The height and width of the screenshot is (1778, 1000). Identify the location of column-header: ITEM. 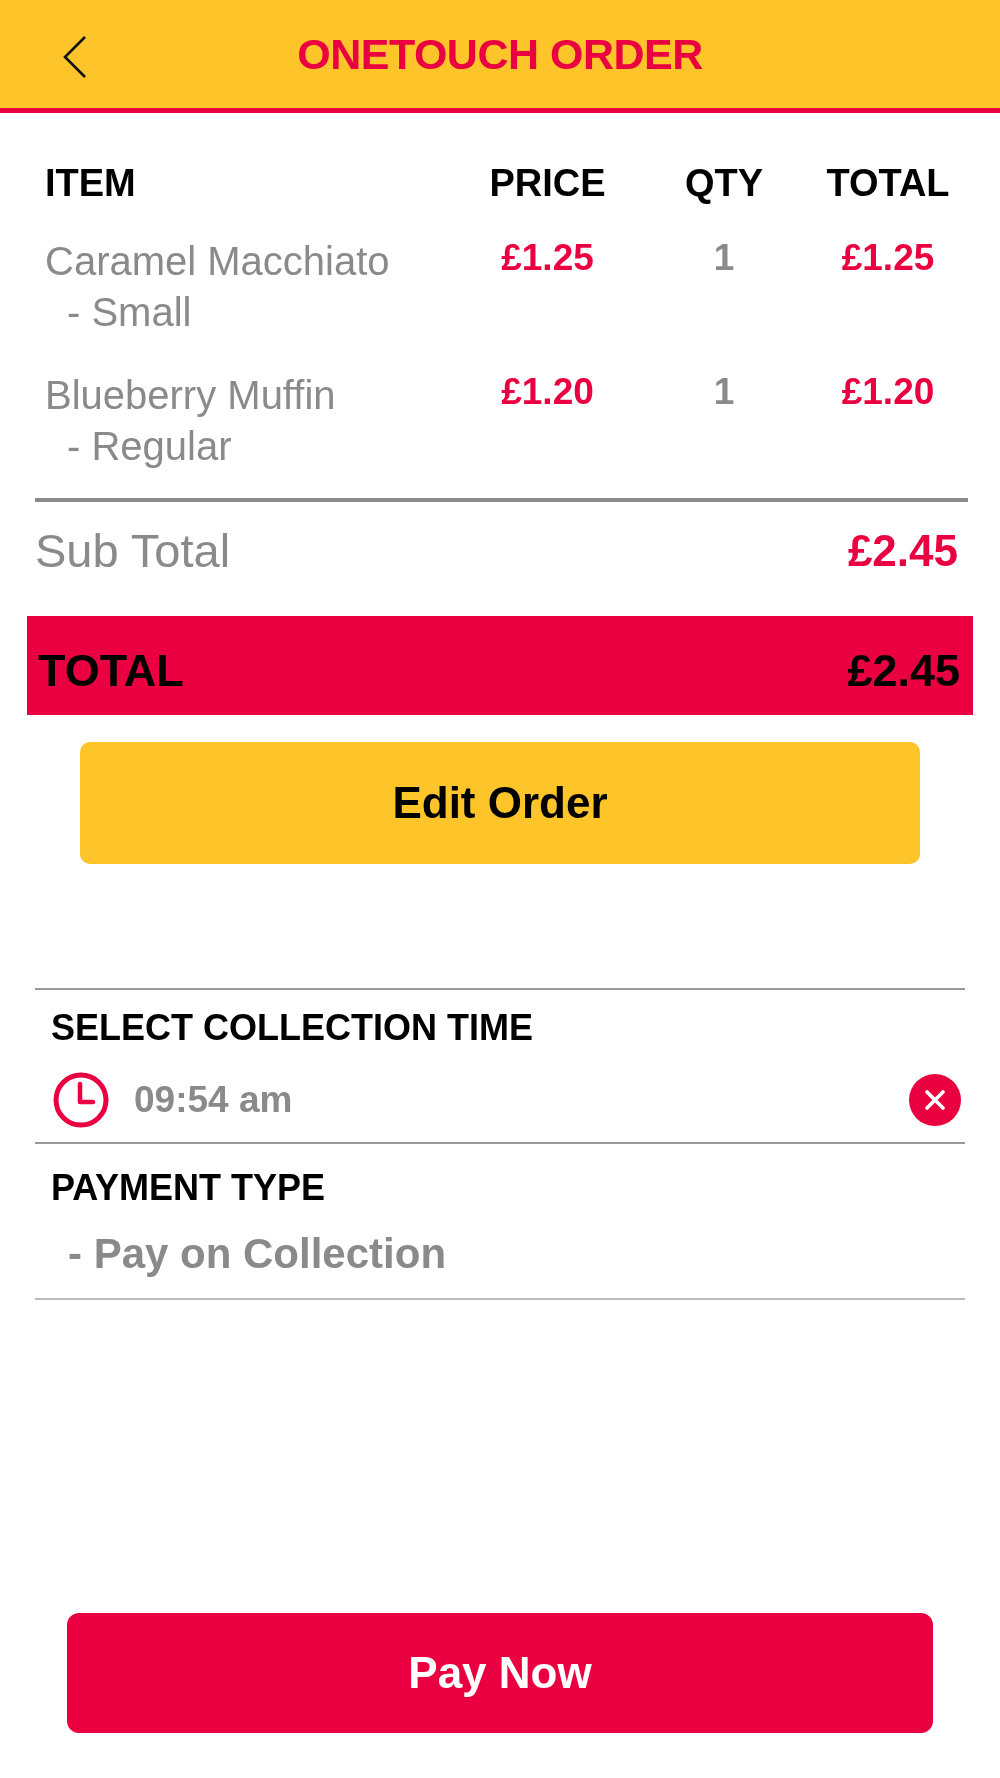
(90, 183).